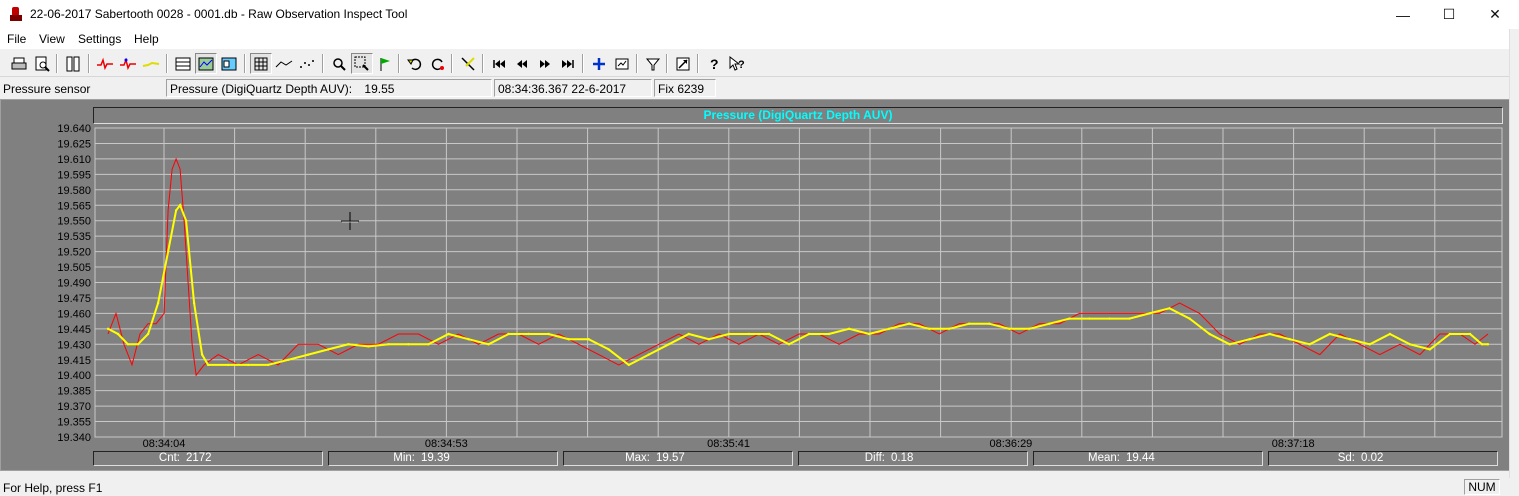 The width and height of the screenshot is (1519, 496). What do you see at coordinates (199, 458) in the screenshot?
I see `stat-count-value: 2172` at bounding box center [199, 458].